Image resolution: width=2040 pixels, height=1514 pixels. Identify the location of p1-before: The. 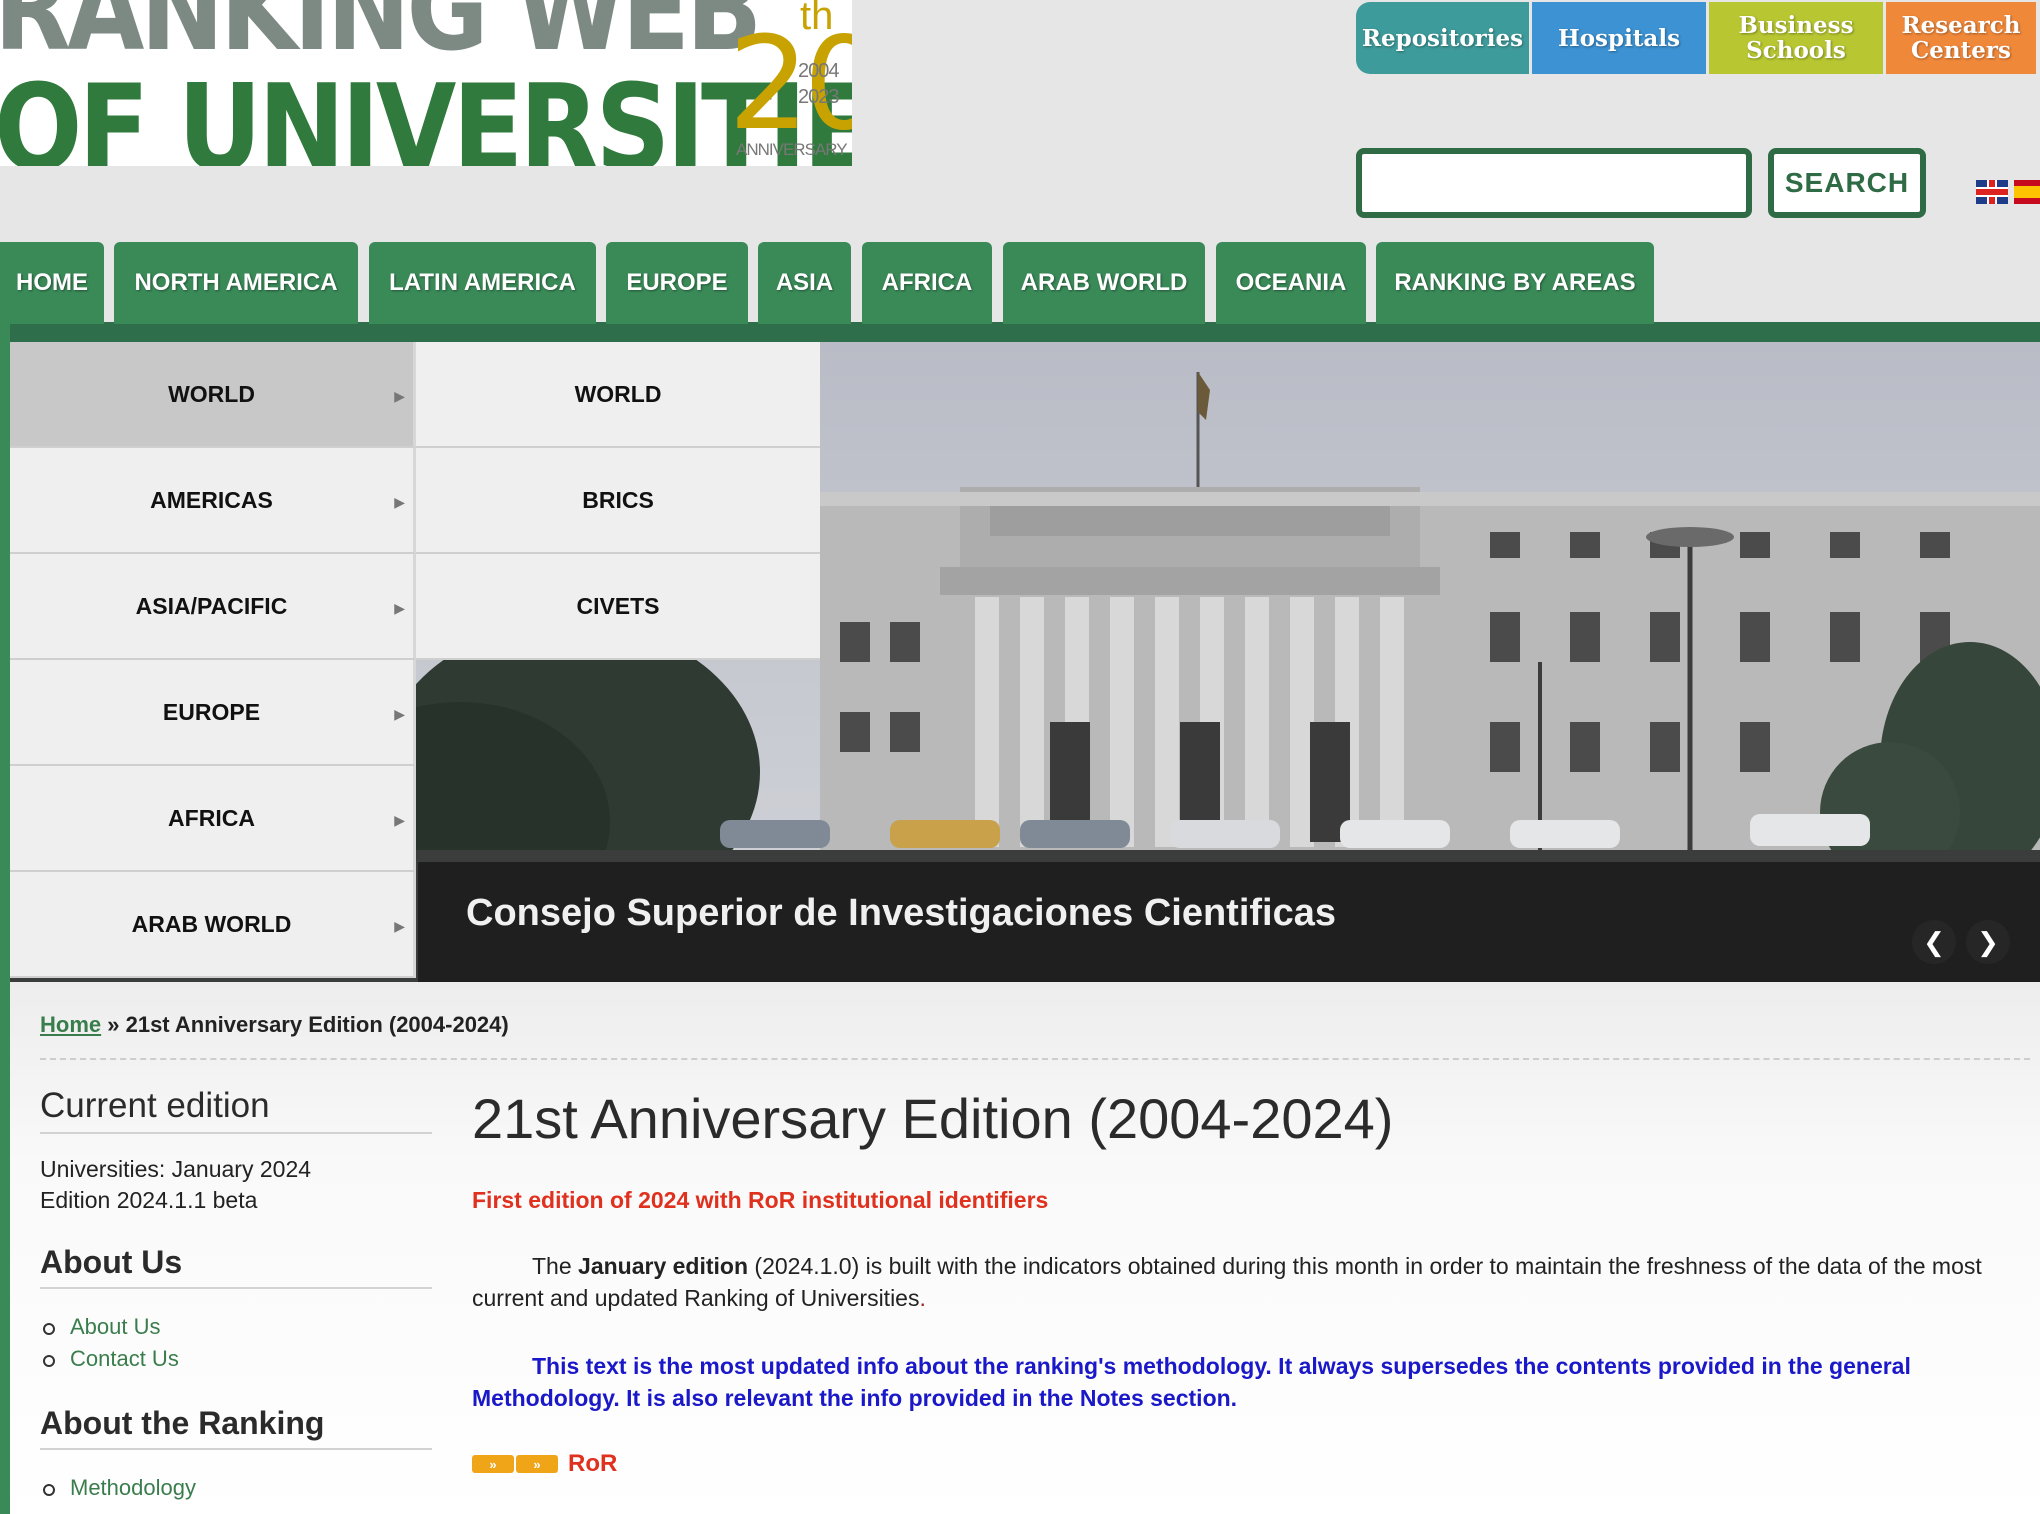
(555, 1266).